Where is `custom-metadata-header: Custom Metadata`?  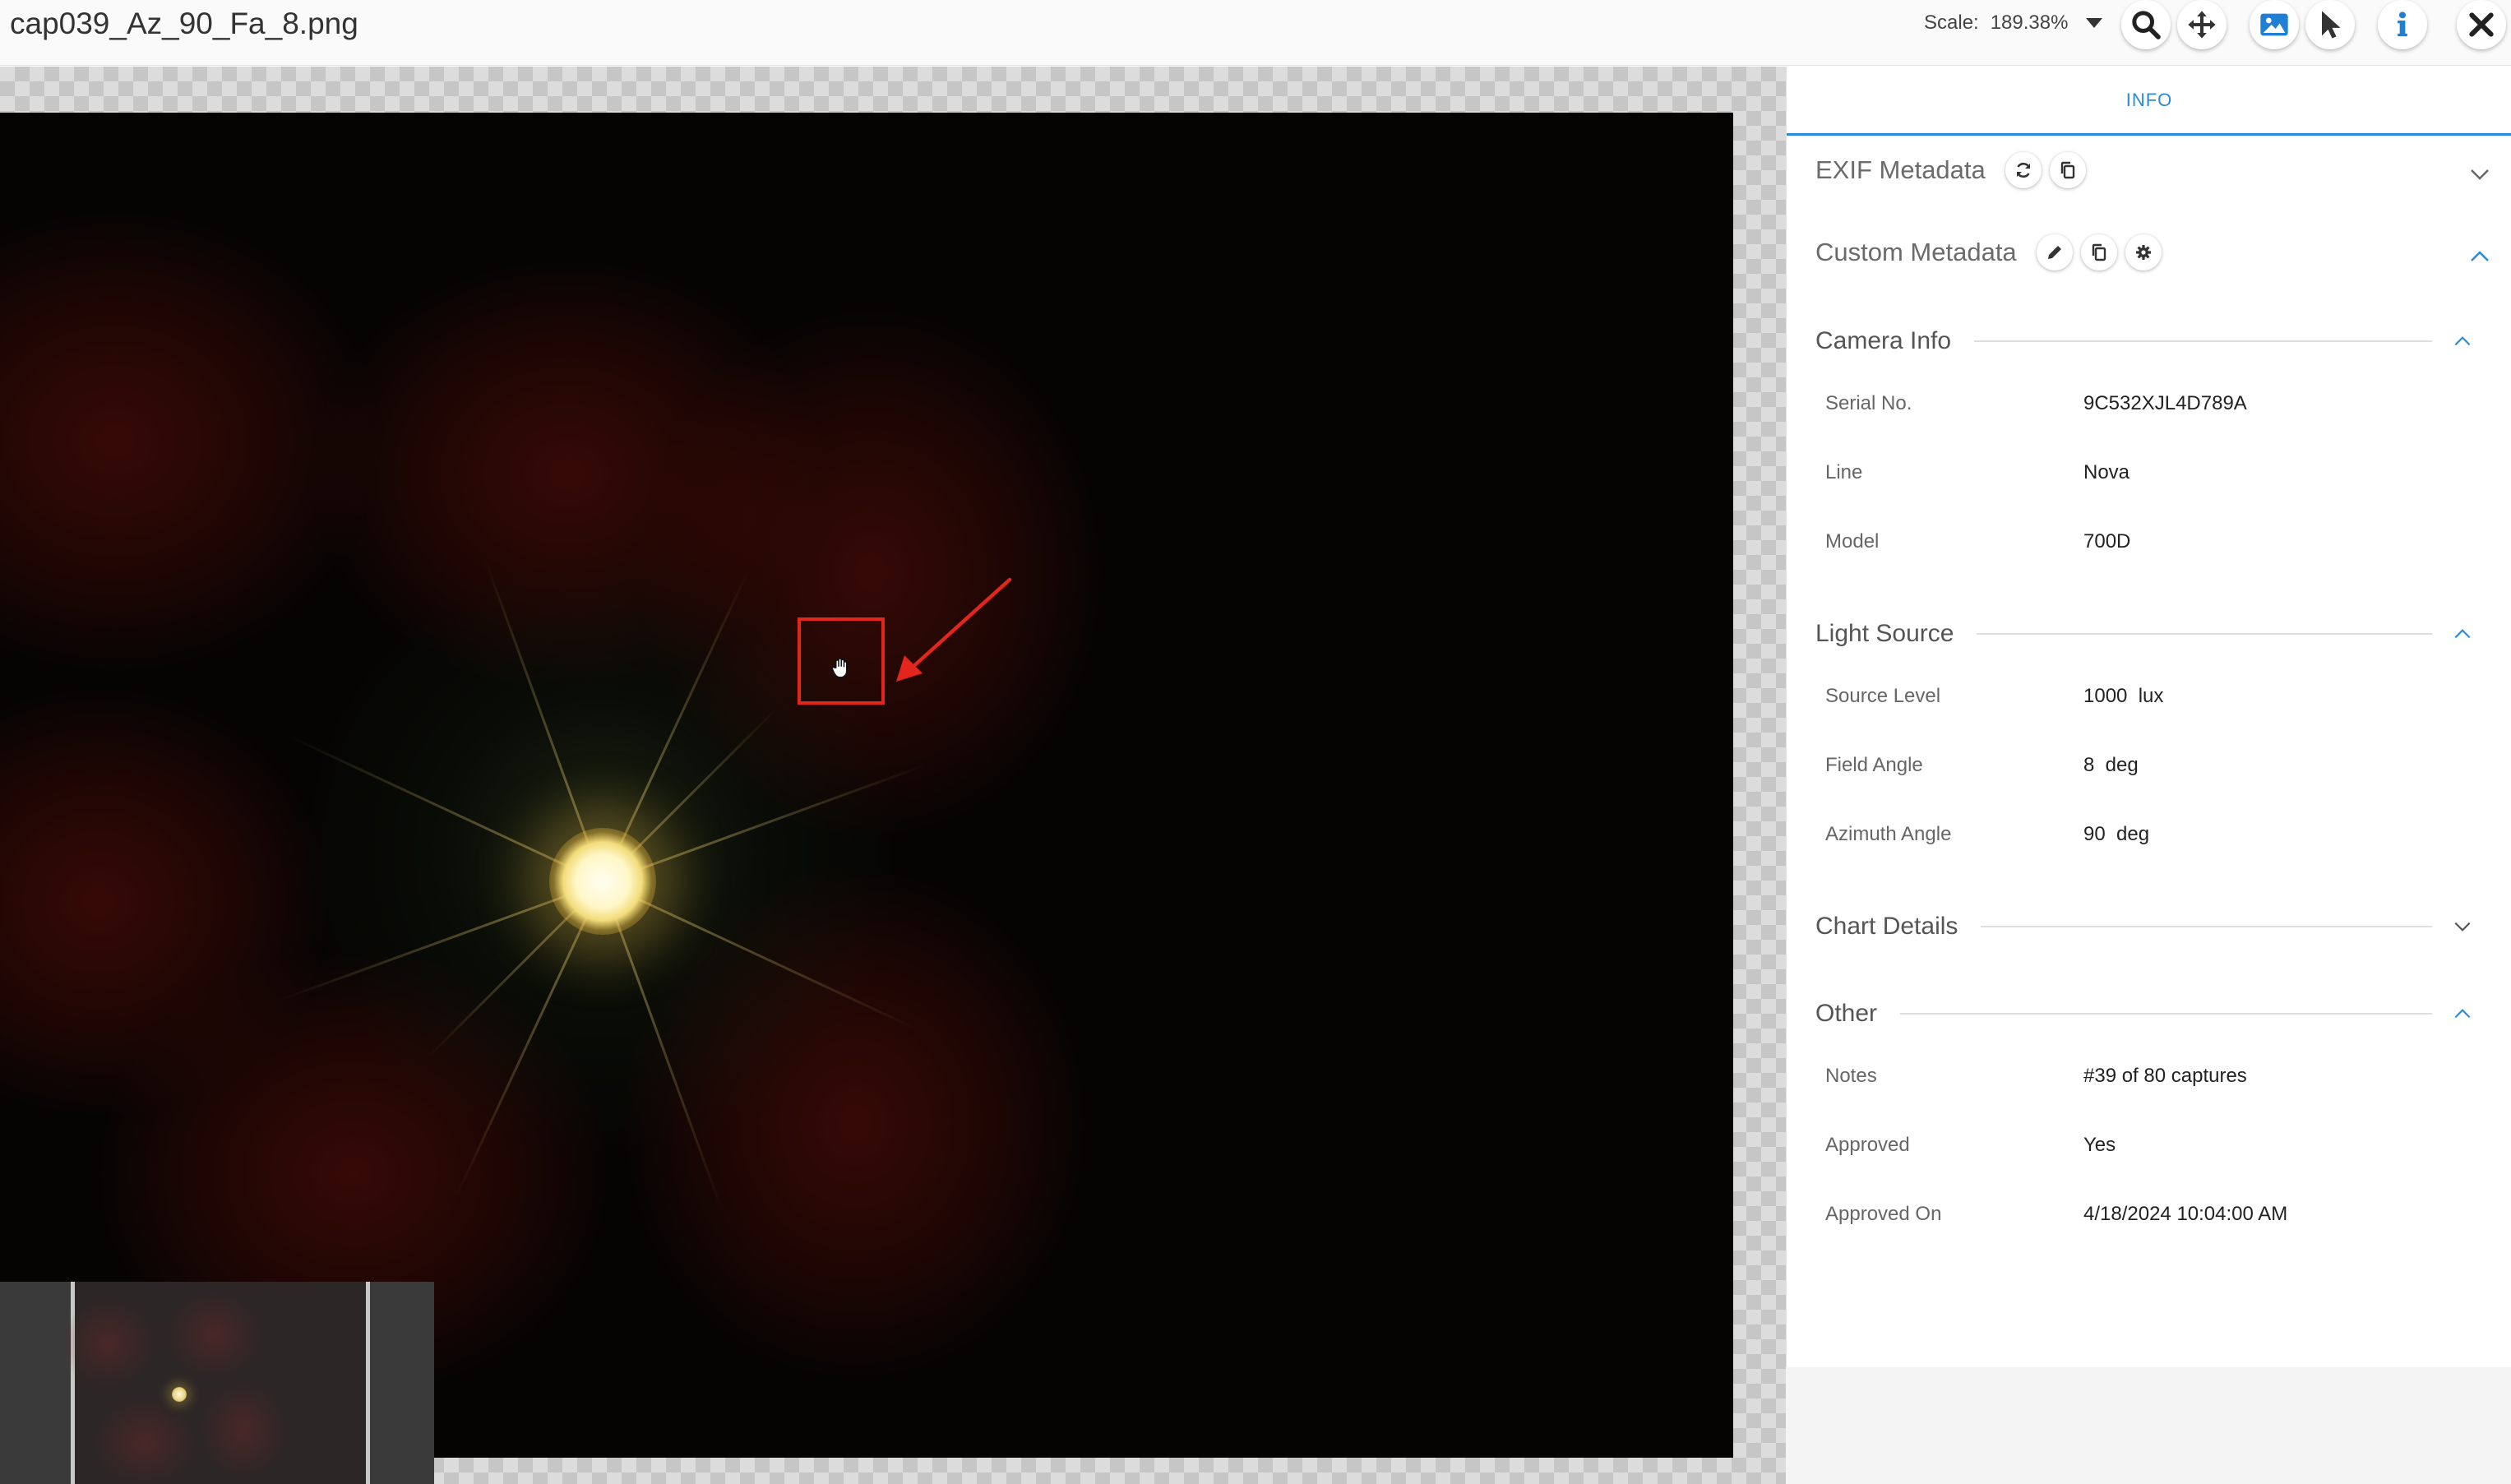
custom-metadata-header: Custom Metadata is located at coordinates (1988, 252).